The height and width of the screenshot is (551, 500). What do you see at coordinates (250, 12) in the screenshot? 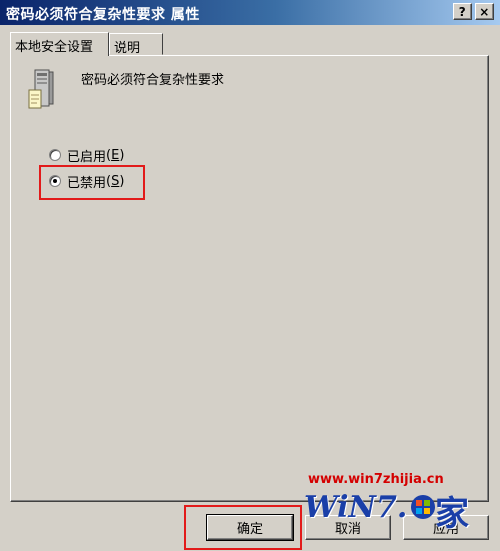
I see `title-bar: 密码必须符合复杂性要求 属性 ? ×` at bounding box center [250, 12].